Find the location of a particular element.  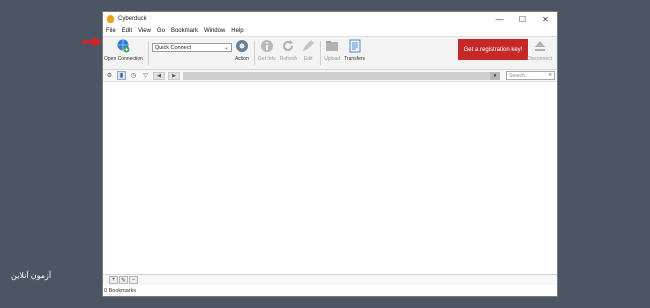

transfers-label: Transfers is located at coordinates (355, 59).